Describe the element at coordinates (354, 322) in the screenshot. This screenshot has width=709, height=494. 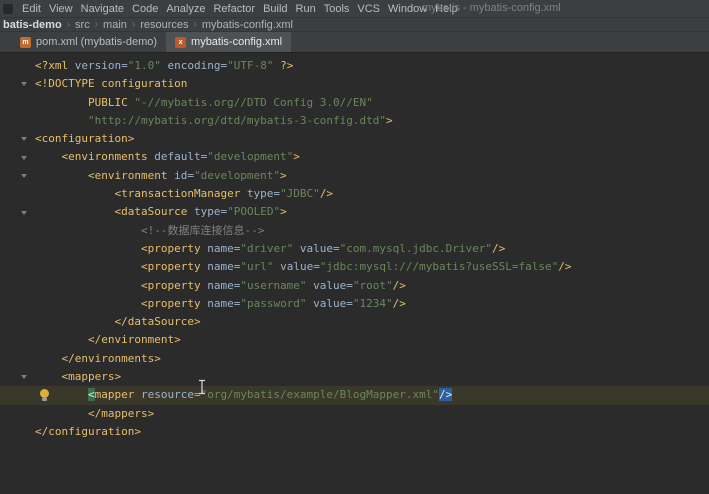
I see `code-line: </dataSource>` at that location.